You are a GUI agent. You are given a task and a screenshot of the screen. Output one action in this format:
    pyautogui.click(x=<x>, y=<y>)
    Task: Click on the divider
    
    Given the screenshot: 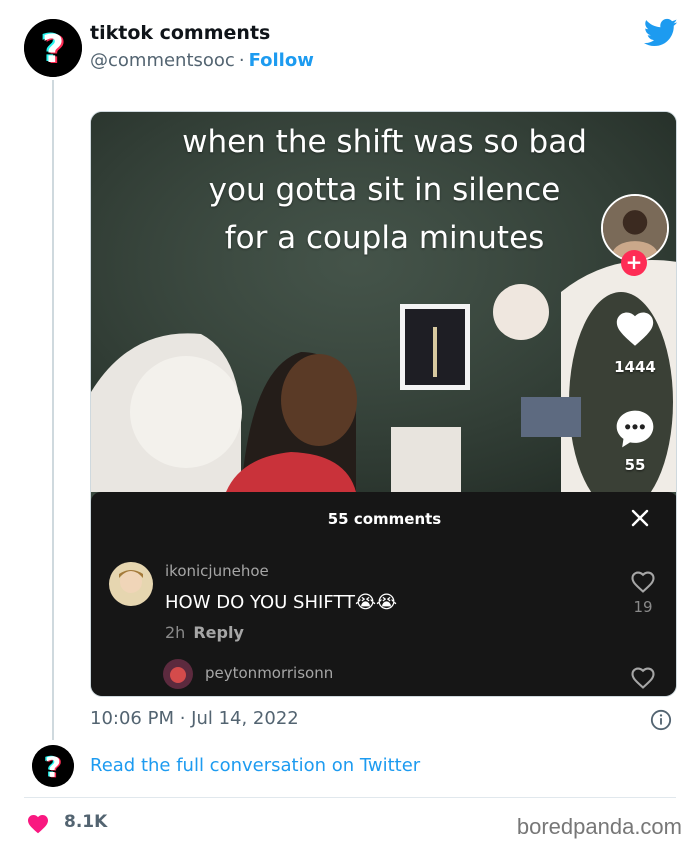 What is the action you would take?
    pyautogui.click(x=350, y=797)
    